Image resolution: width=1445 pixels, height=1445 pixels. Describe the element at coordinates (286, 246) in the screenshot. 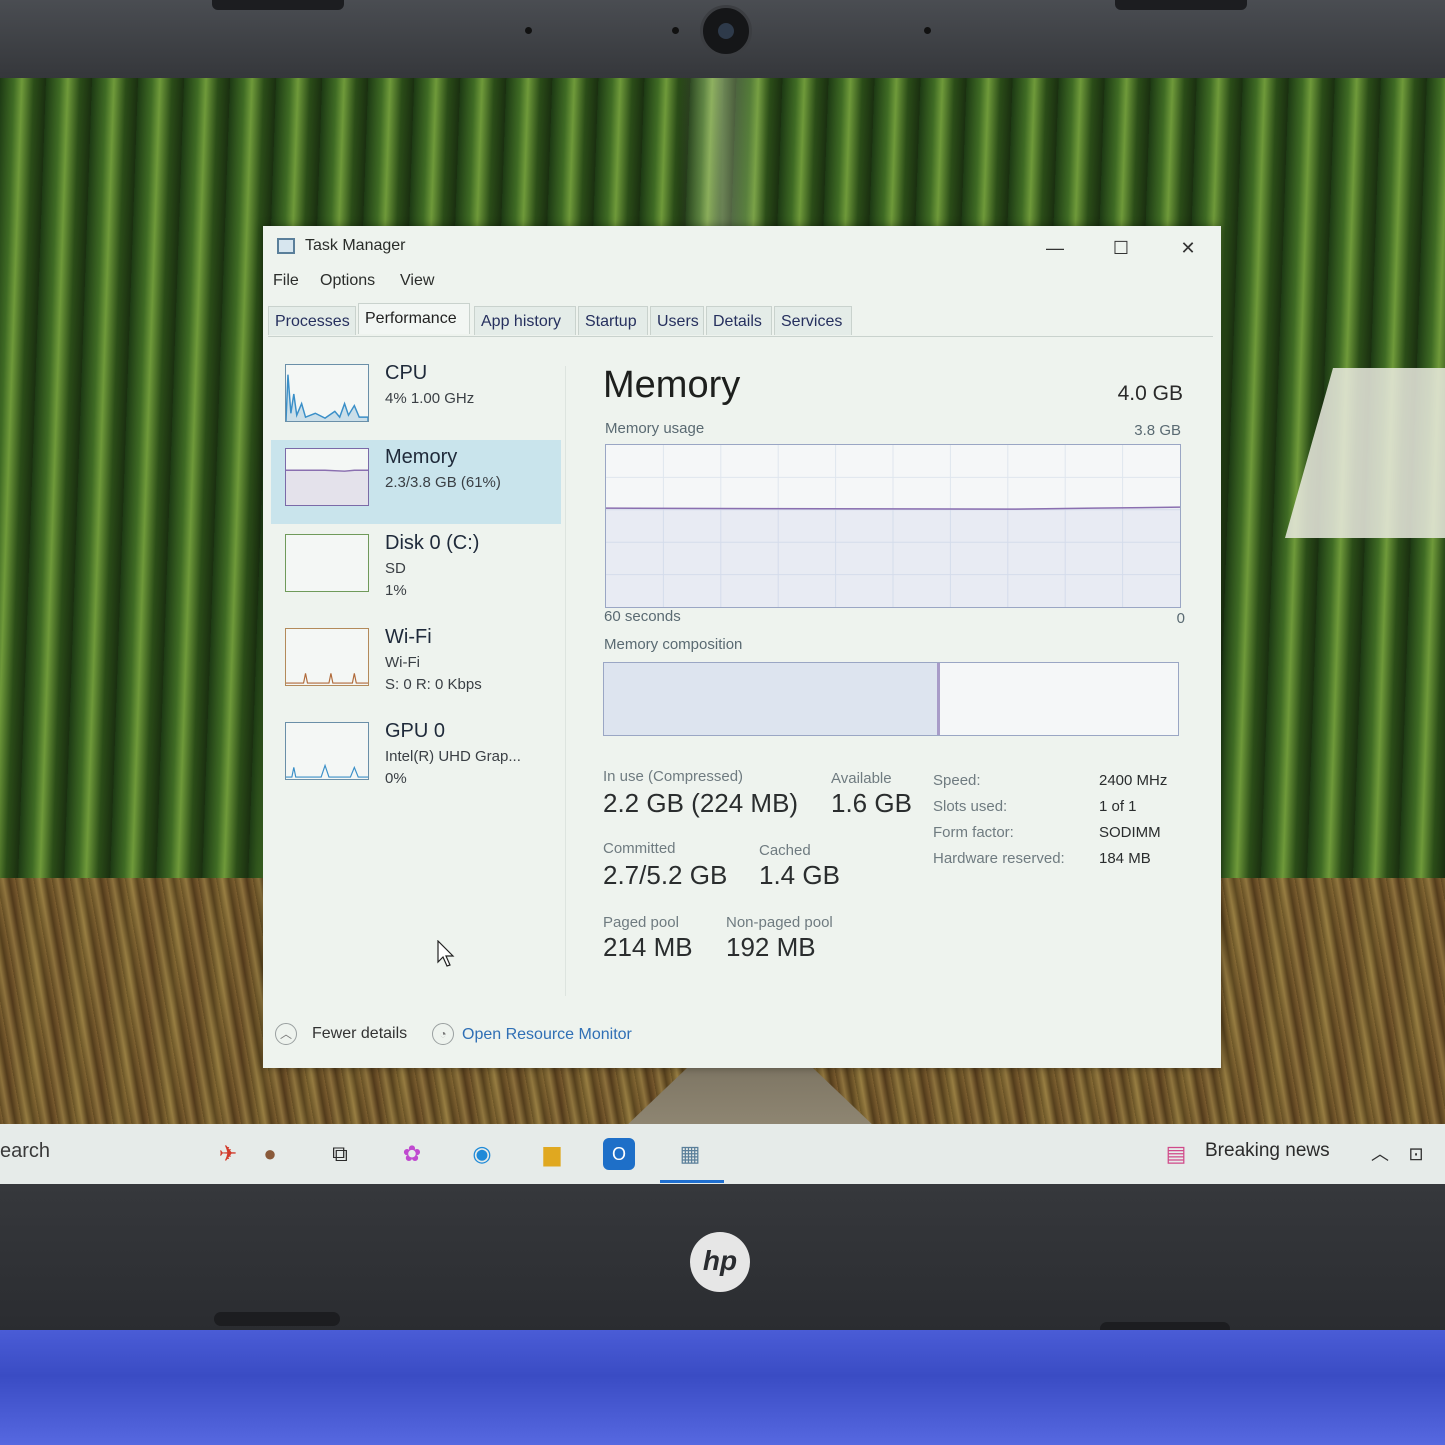

I see `task-manager-icon` at that location.